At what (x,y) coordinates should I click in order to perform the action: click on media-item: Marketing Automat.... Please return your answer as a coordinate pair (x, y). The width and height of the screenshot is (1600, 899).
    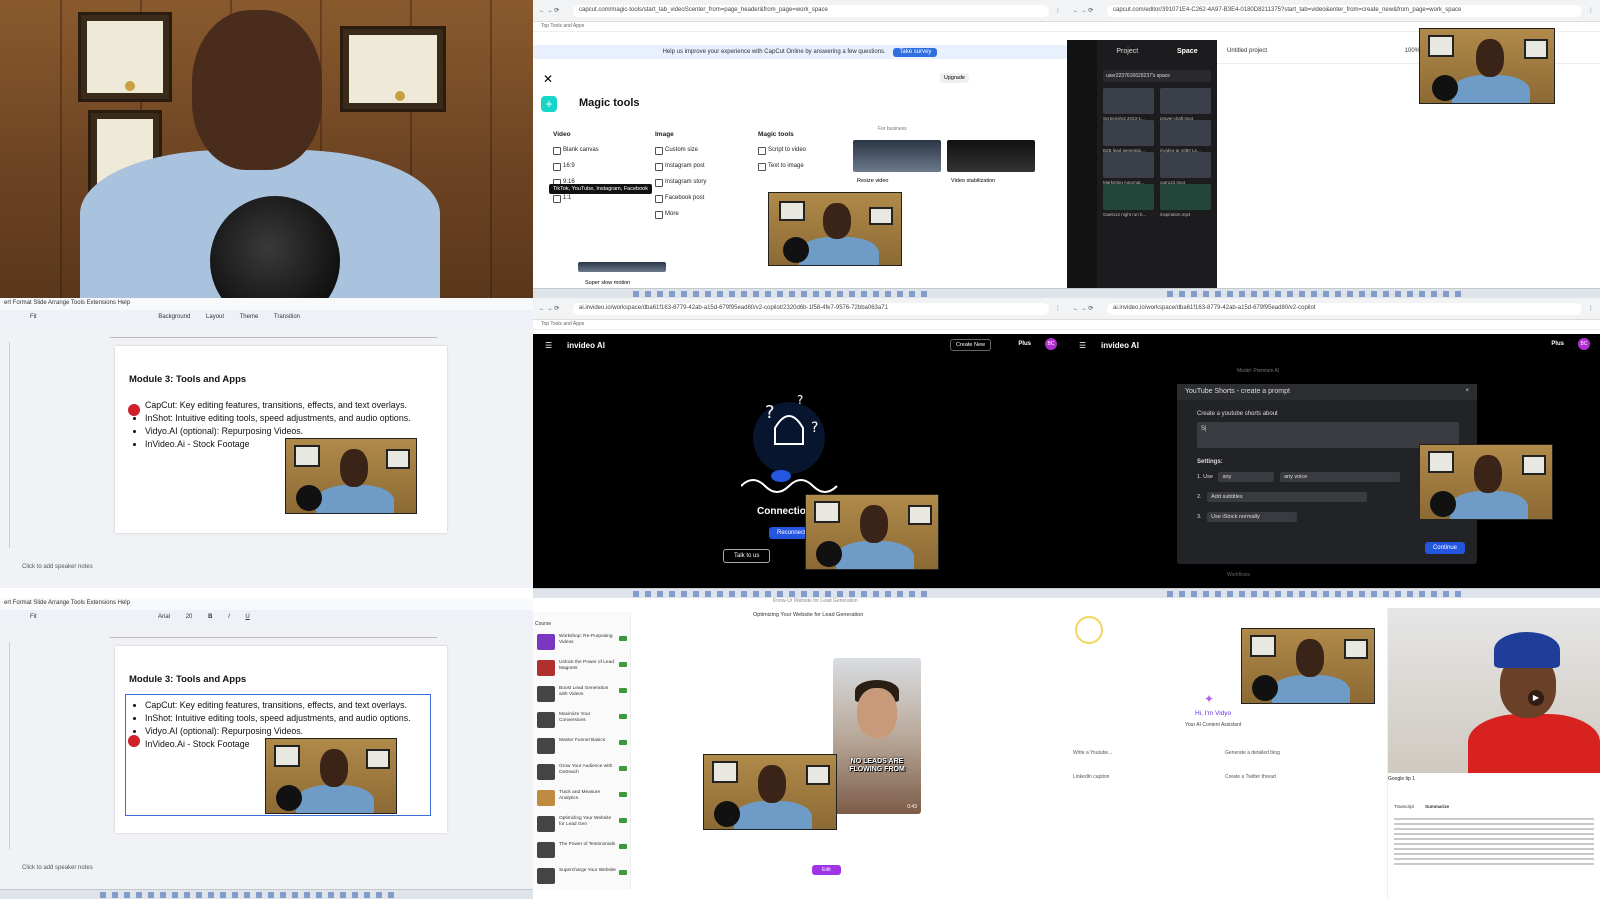
    Looking at the image, I should click on (1128, 168).